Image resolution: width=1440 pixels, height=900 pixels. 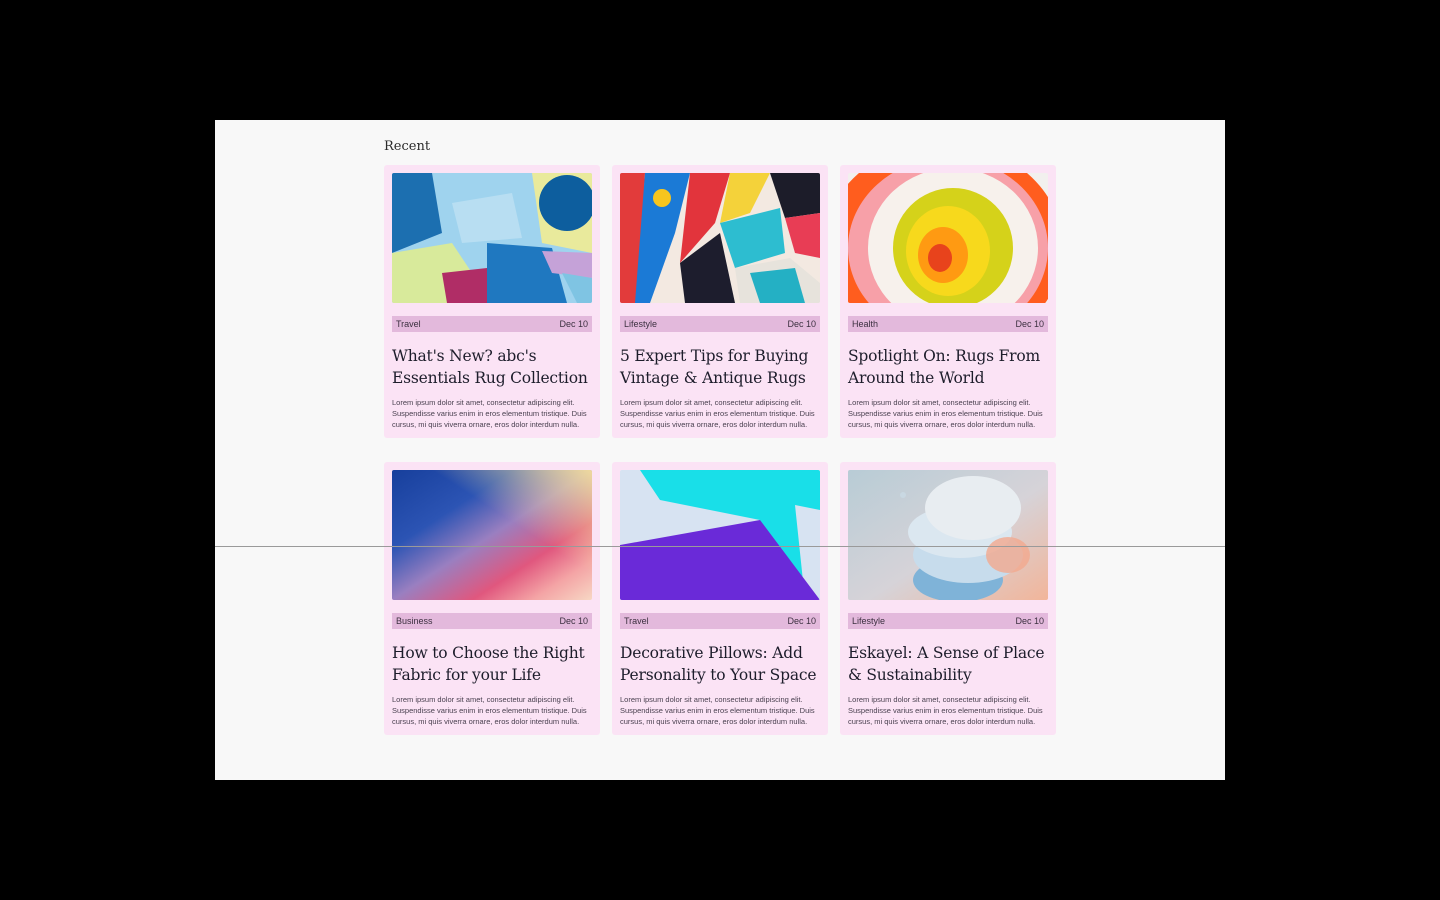 What do you see at coordinates (720, 546) in the screenshot?
I see `horizontal-divider` at bounding box center [720, 546].